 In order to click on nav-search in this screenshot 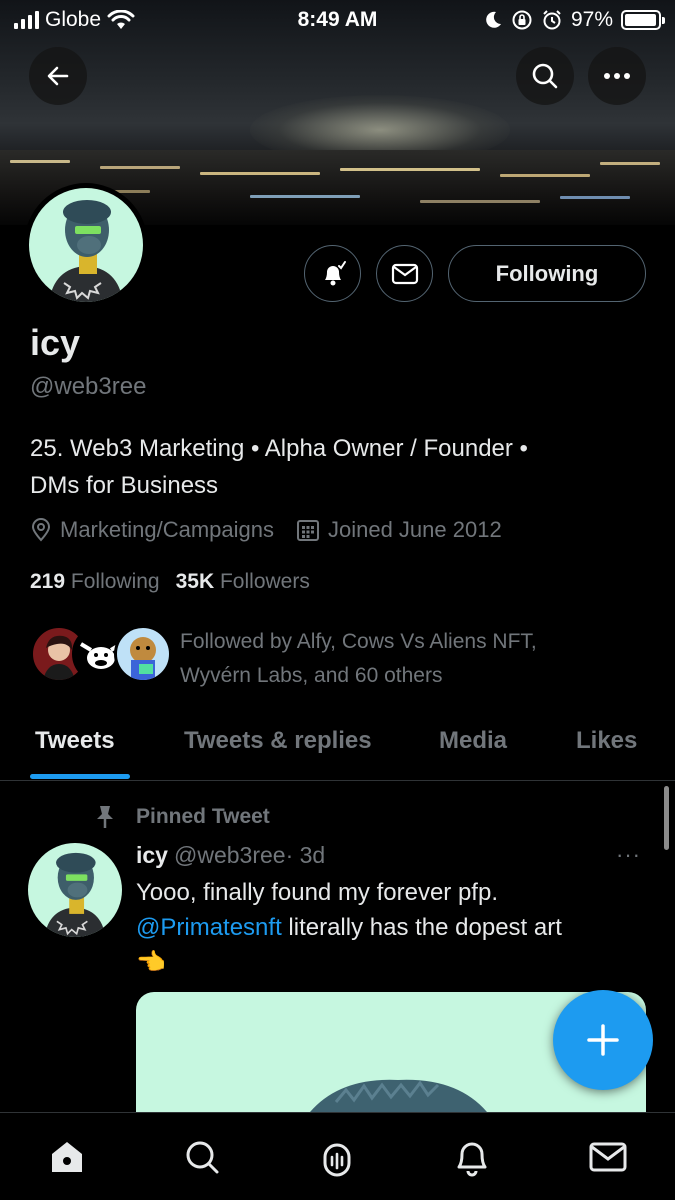, I will do `click(202, 1157)`.